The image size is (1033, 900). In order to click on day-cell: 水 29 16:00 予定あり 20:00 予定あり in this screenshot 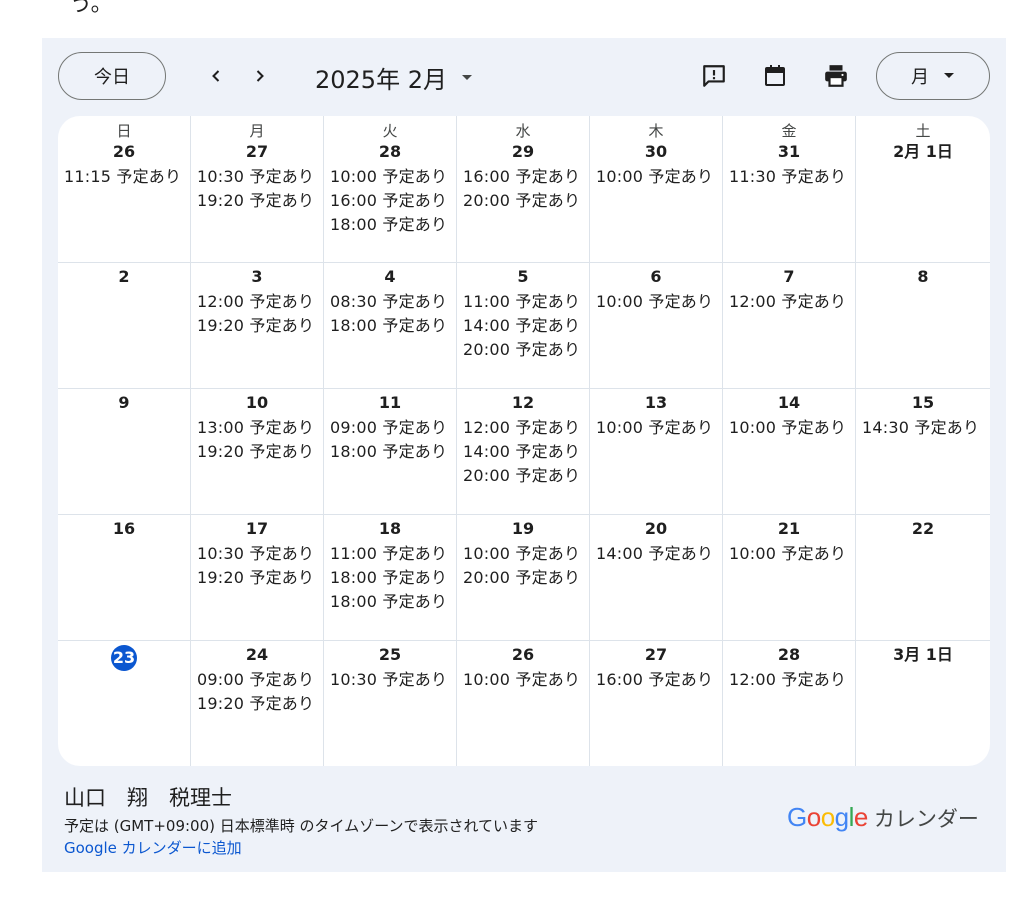, I will do `click(523, 189)`.